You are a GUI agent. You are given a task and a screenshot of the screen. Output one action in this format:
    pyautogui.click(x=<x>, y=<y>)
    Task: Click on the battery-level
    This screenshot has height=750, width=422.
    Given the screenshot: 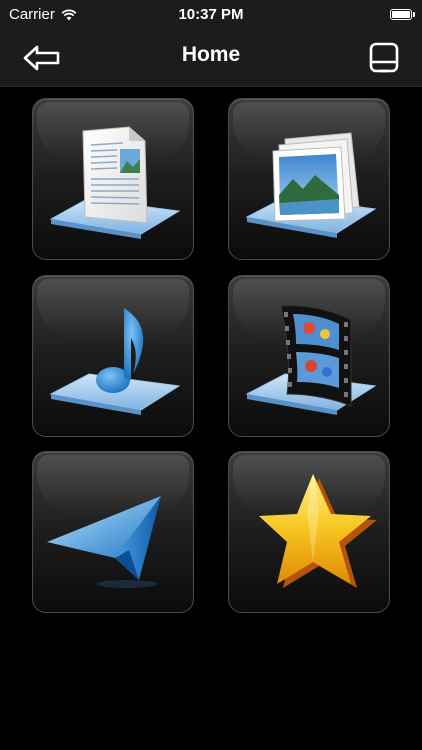 What is the action you would take?
    pyautogui.click(x=401, y=14)
    